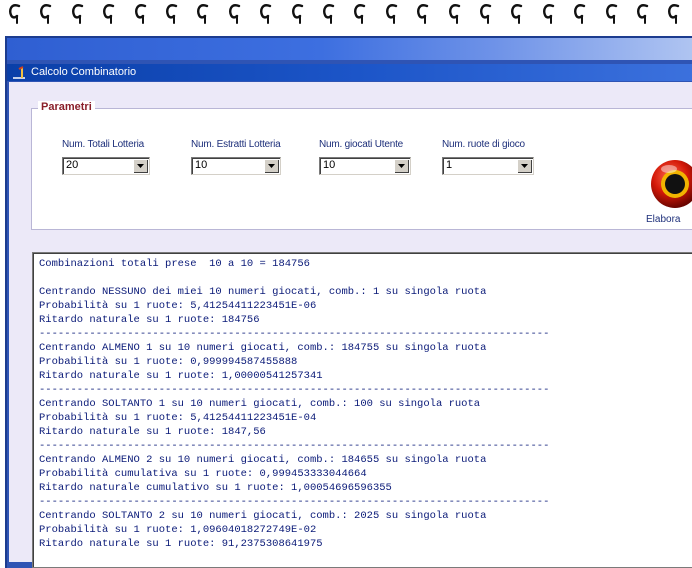  Describe the element at coordinates (361, 144) in the screenshot. I see `field-label: Num. giocati Utente` at that location.